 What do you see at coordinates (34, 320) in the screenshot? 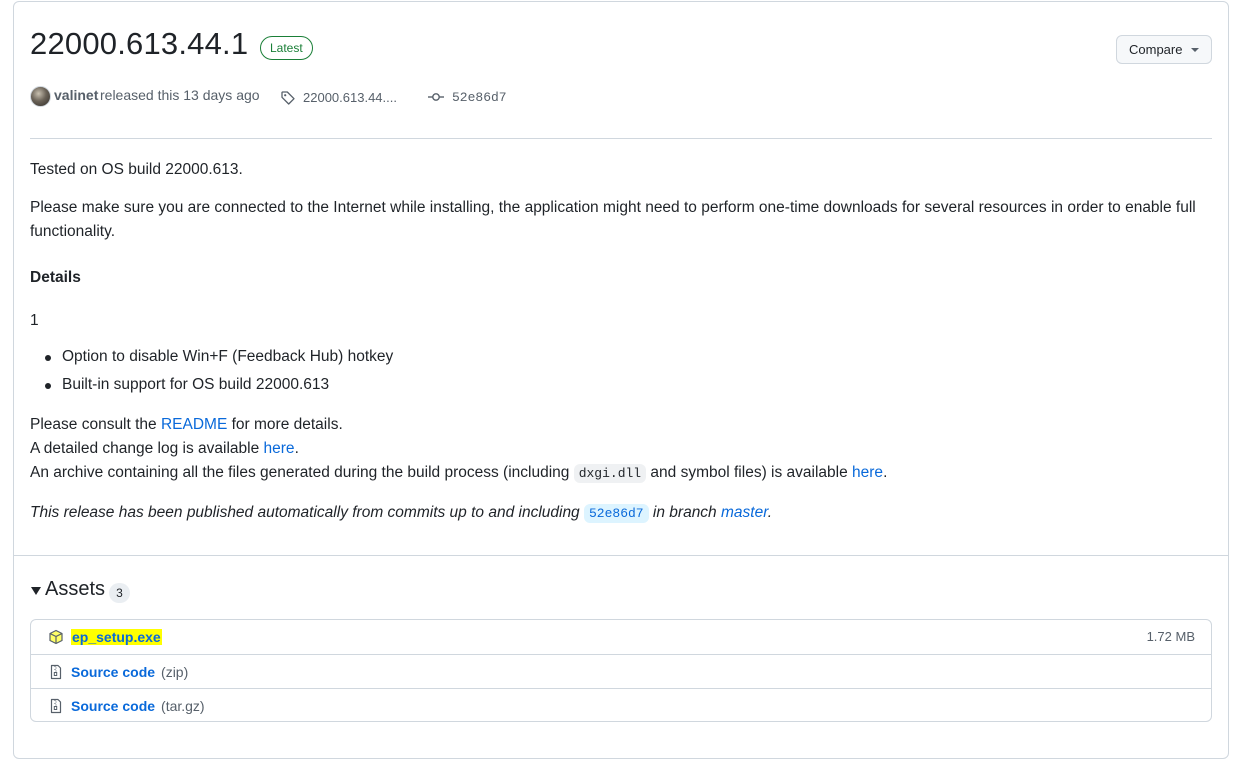
I see `list-number: 1` at bounding box center [34, 320].